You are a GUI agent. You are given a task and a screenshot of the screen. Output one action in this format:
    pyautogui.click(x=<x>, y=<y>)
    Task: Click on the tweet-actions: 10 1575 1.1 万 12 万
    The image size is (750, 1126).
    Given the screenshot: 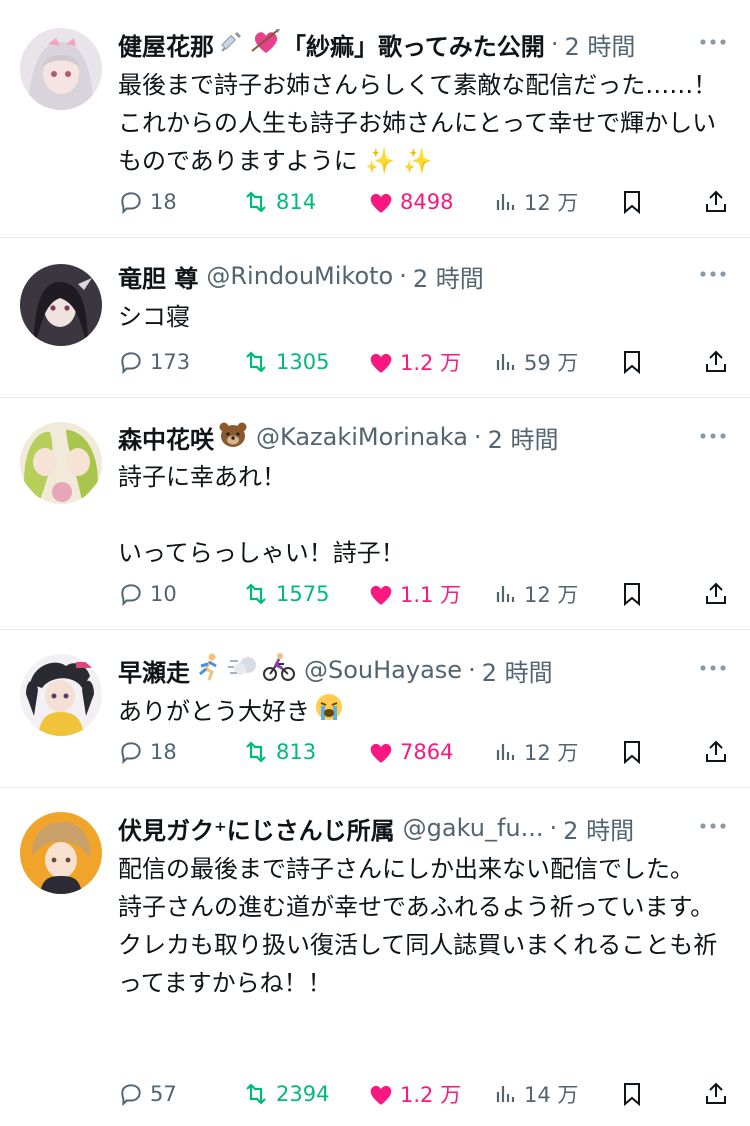 What is the action you would take?
    pyautogui.click(x=423, y=594)
    